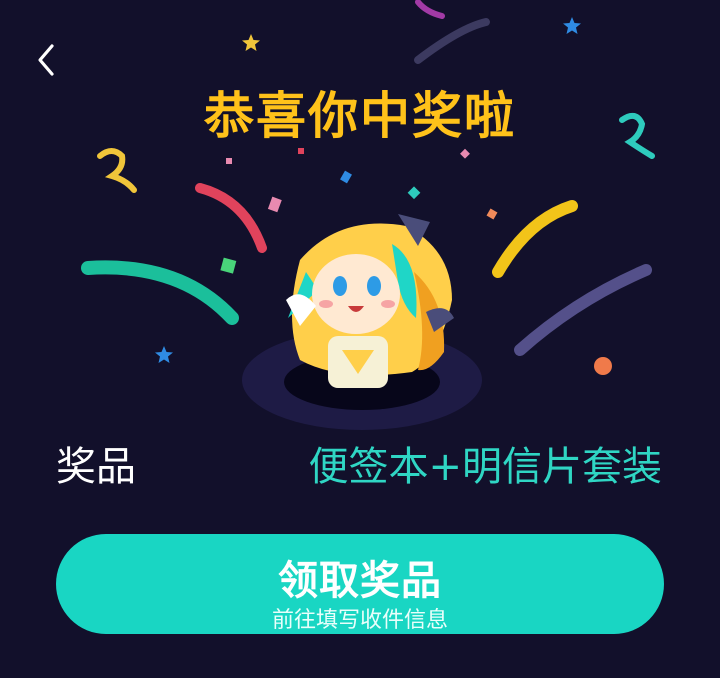 The image size is (720, 678). I want to click on page-title: 恭喜你中奖啦, so click(360, 116).